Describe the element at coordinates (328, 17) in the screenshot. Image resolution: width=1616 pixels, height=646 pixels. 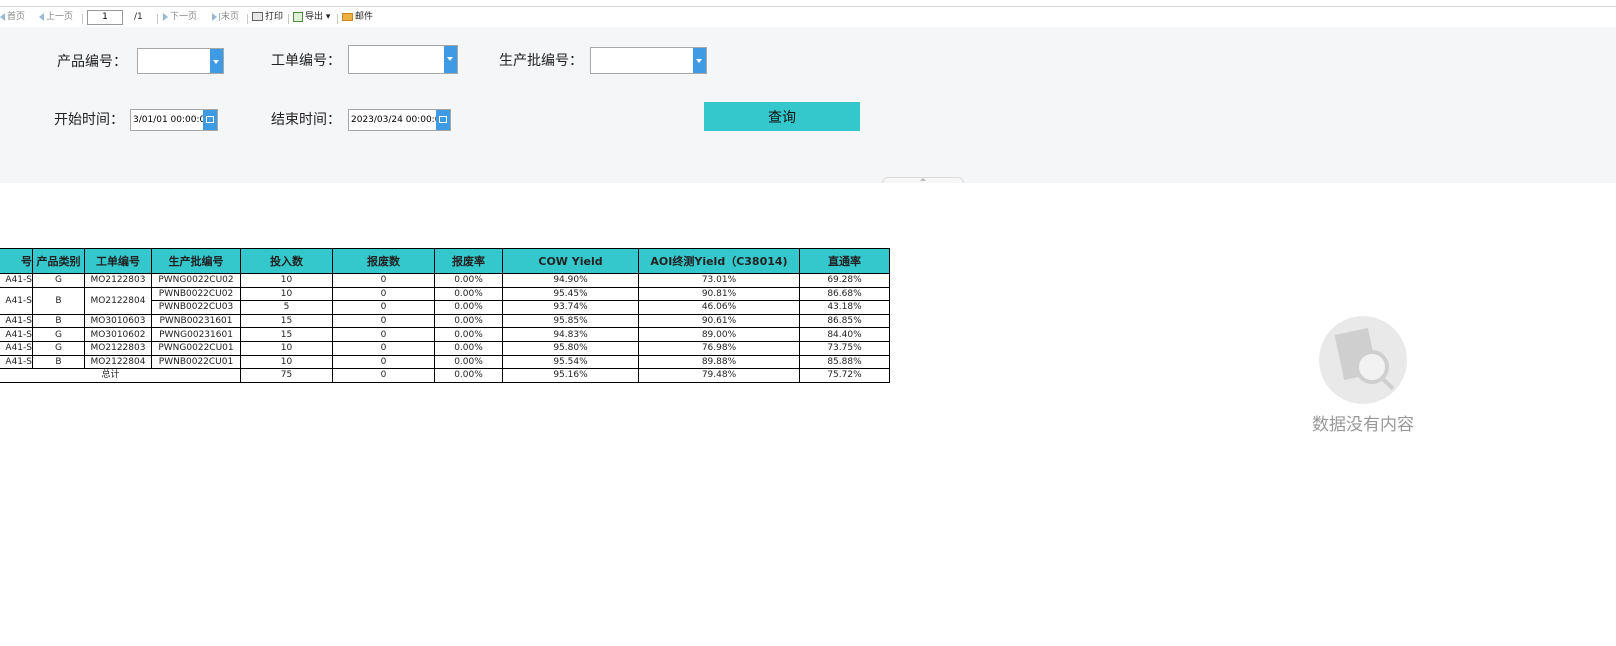
I see `caret-down-icon: ▾` at that location.